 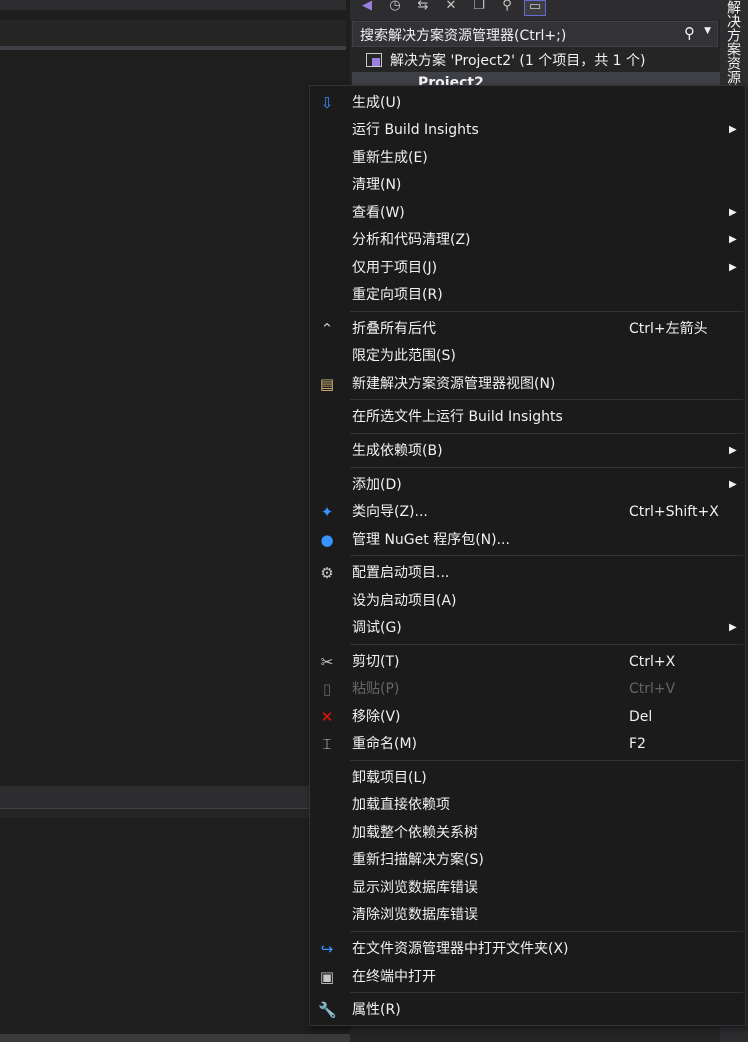 I want to click on menu-item-properties: 🔧 属性(R), so click(x=527, y=1010).